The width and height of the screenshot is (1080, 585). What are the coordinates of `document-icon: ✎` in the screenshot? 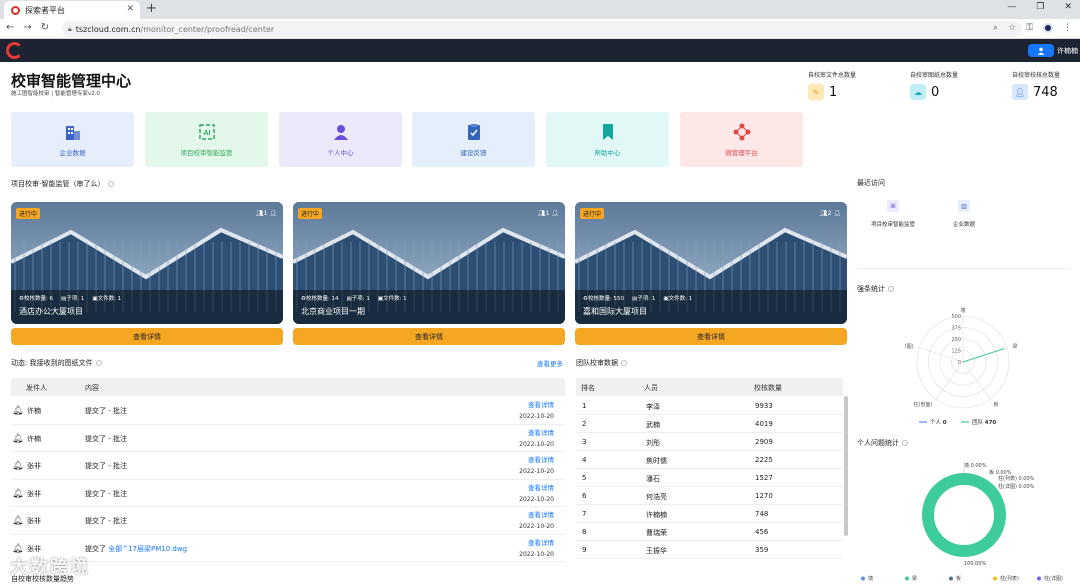 It's located at (816, 92).